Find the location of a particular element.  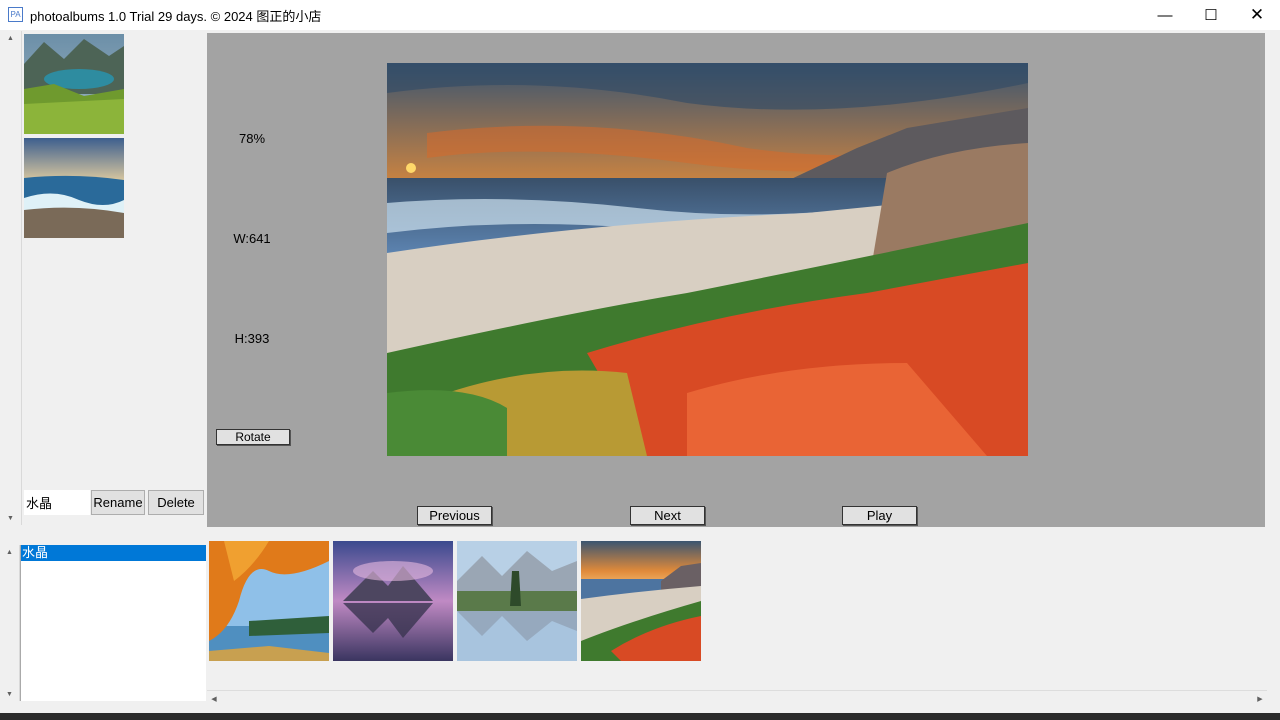

pane-divider is located at coordinates (640, 533).